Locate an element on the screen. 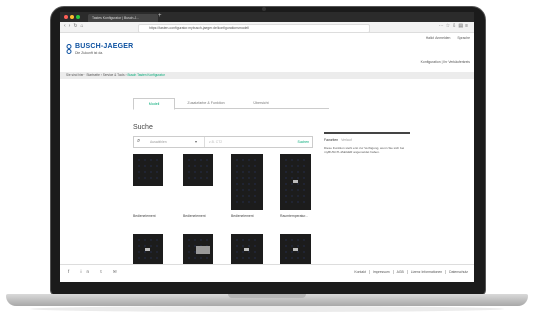  footer-link-agb: AGB is located at coordinates (398, 272).